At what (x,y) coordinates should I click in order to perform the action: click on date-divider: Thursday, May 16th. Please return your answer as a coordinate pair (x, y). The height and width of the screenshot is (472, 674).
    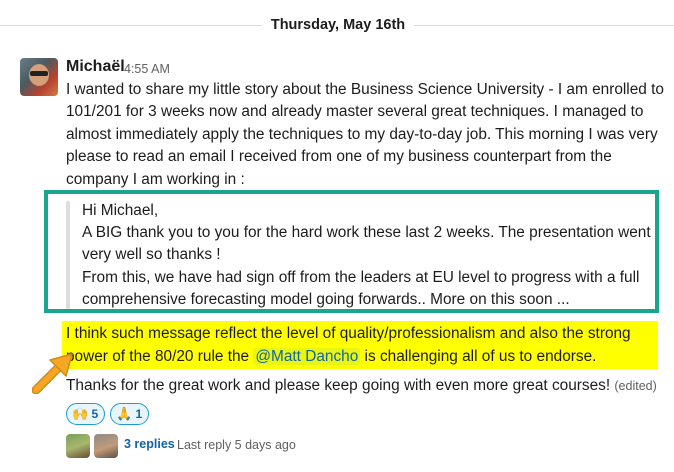
    Looking at the image, I should click on (337, 20).